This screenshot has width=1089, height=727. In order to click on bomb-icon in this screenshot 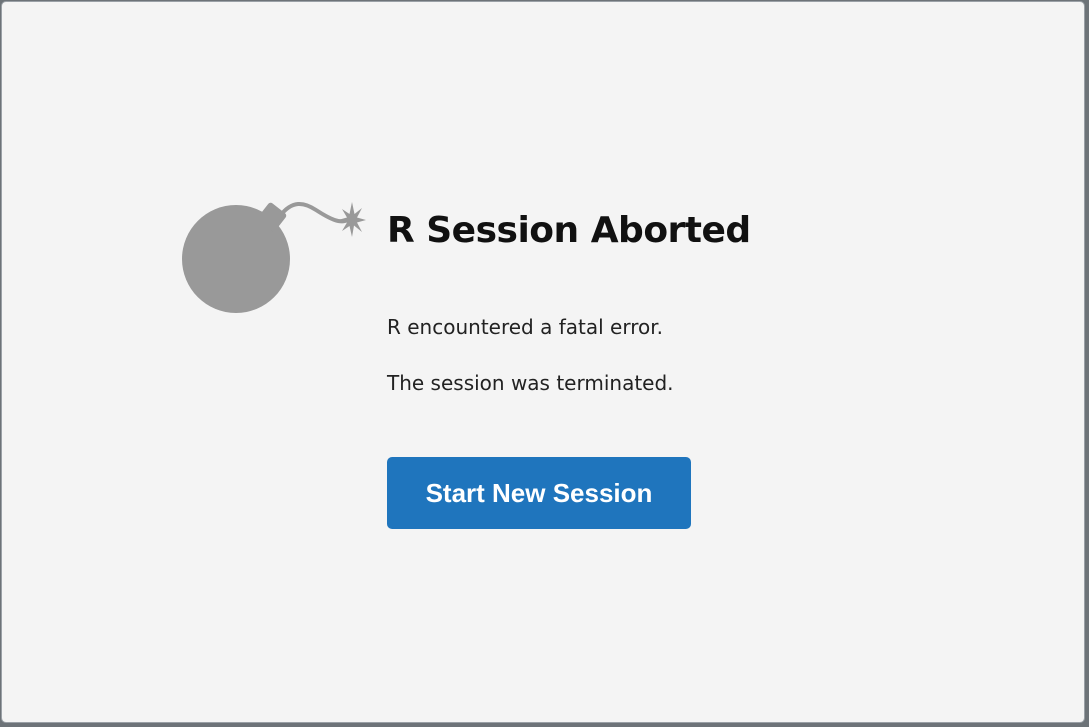, I will do `click(274, 257)`.